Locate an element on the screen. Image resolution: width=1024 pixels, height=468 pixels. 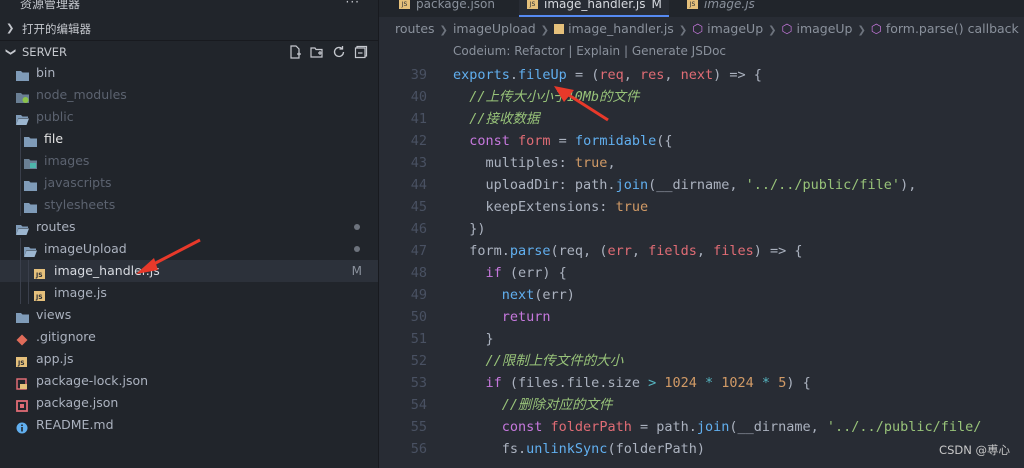
tree-item: JS image_handler.js M is located at coordinates (189, 271).